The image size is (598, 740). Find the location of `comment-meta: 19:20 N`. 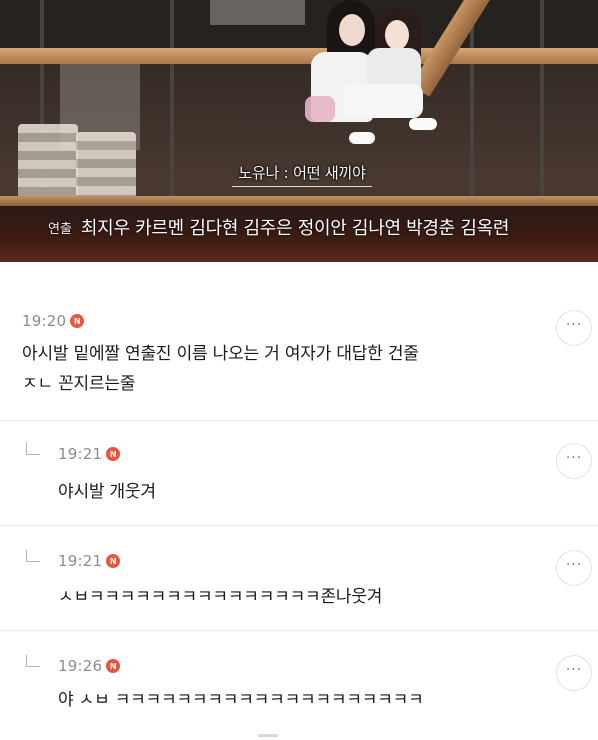

comment-meta: 19:20 N is located at coordinates (53, 321).